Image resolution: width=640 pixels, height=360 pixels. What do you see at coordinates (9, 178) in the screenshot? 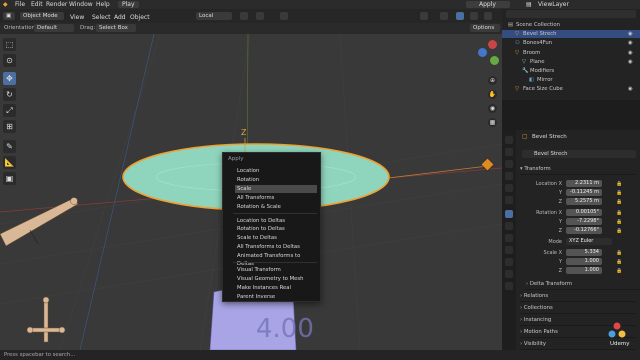
I see `add-cube-tool-icon: ▣` at bounding box center [9, 178].